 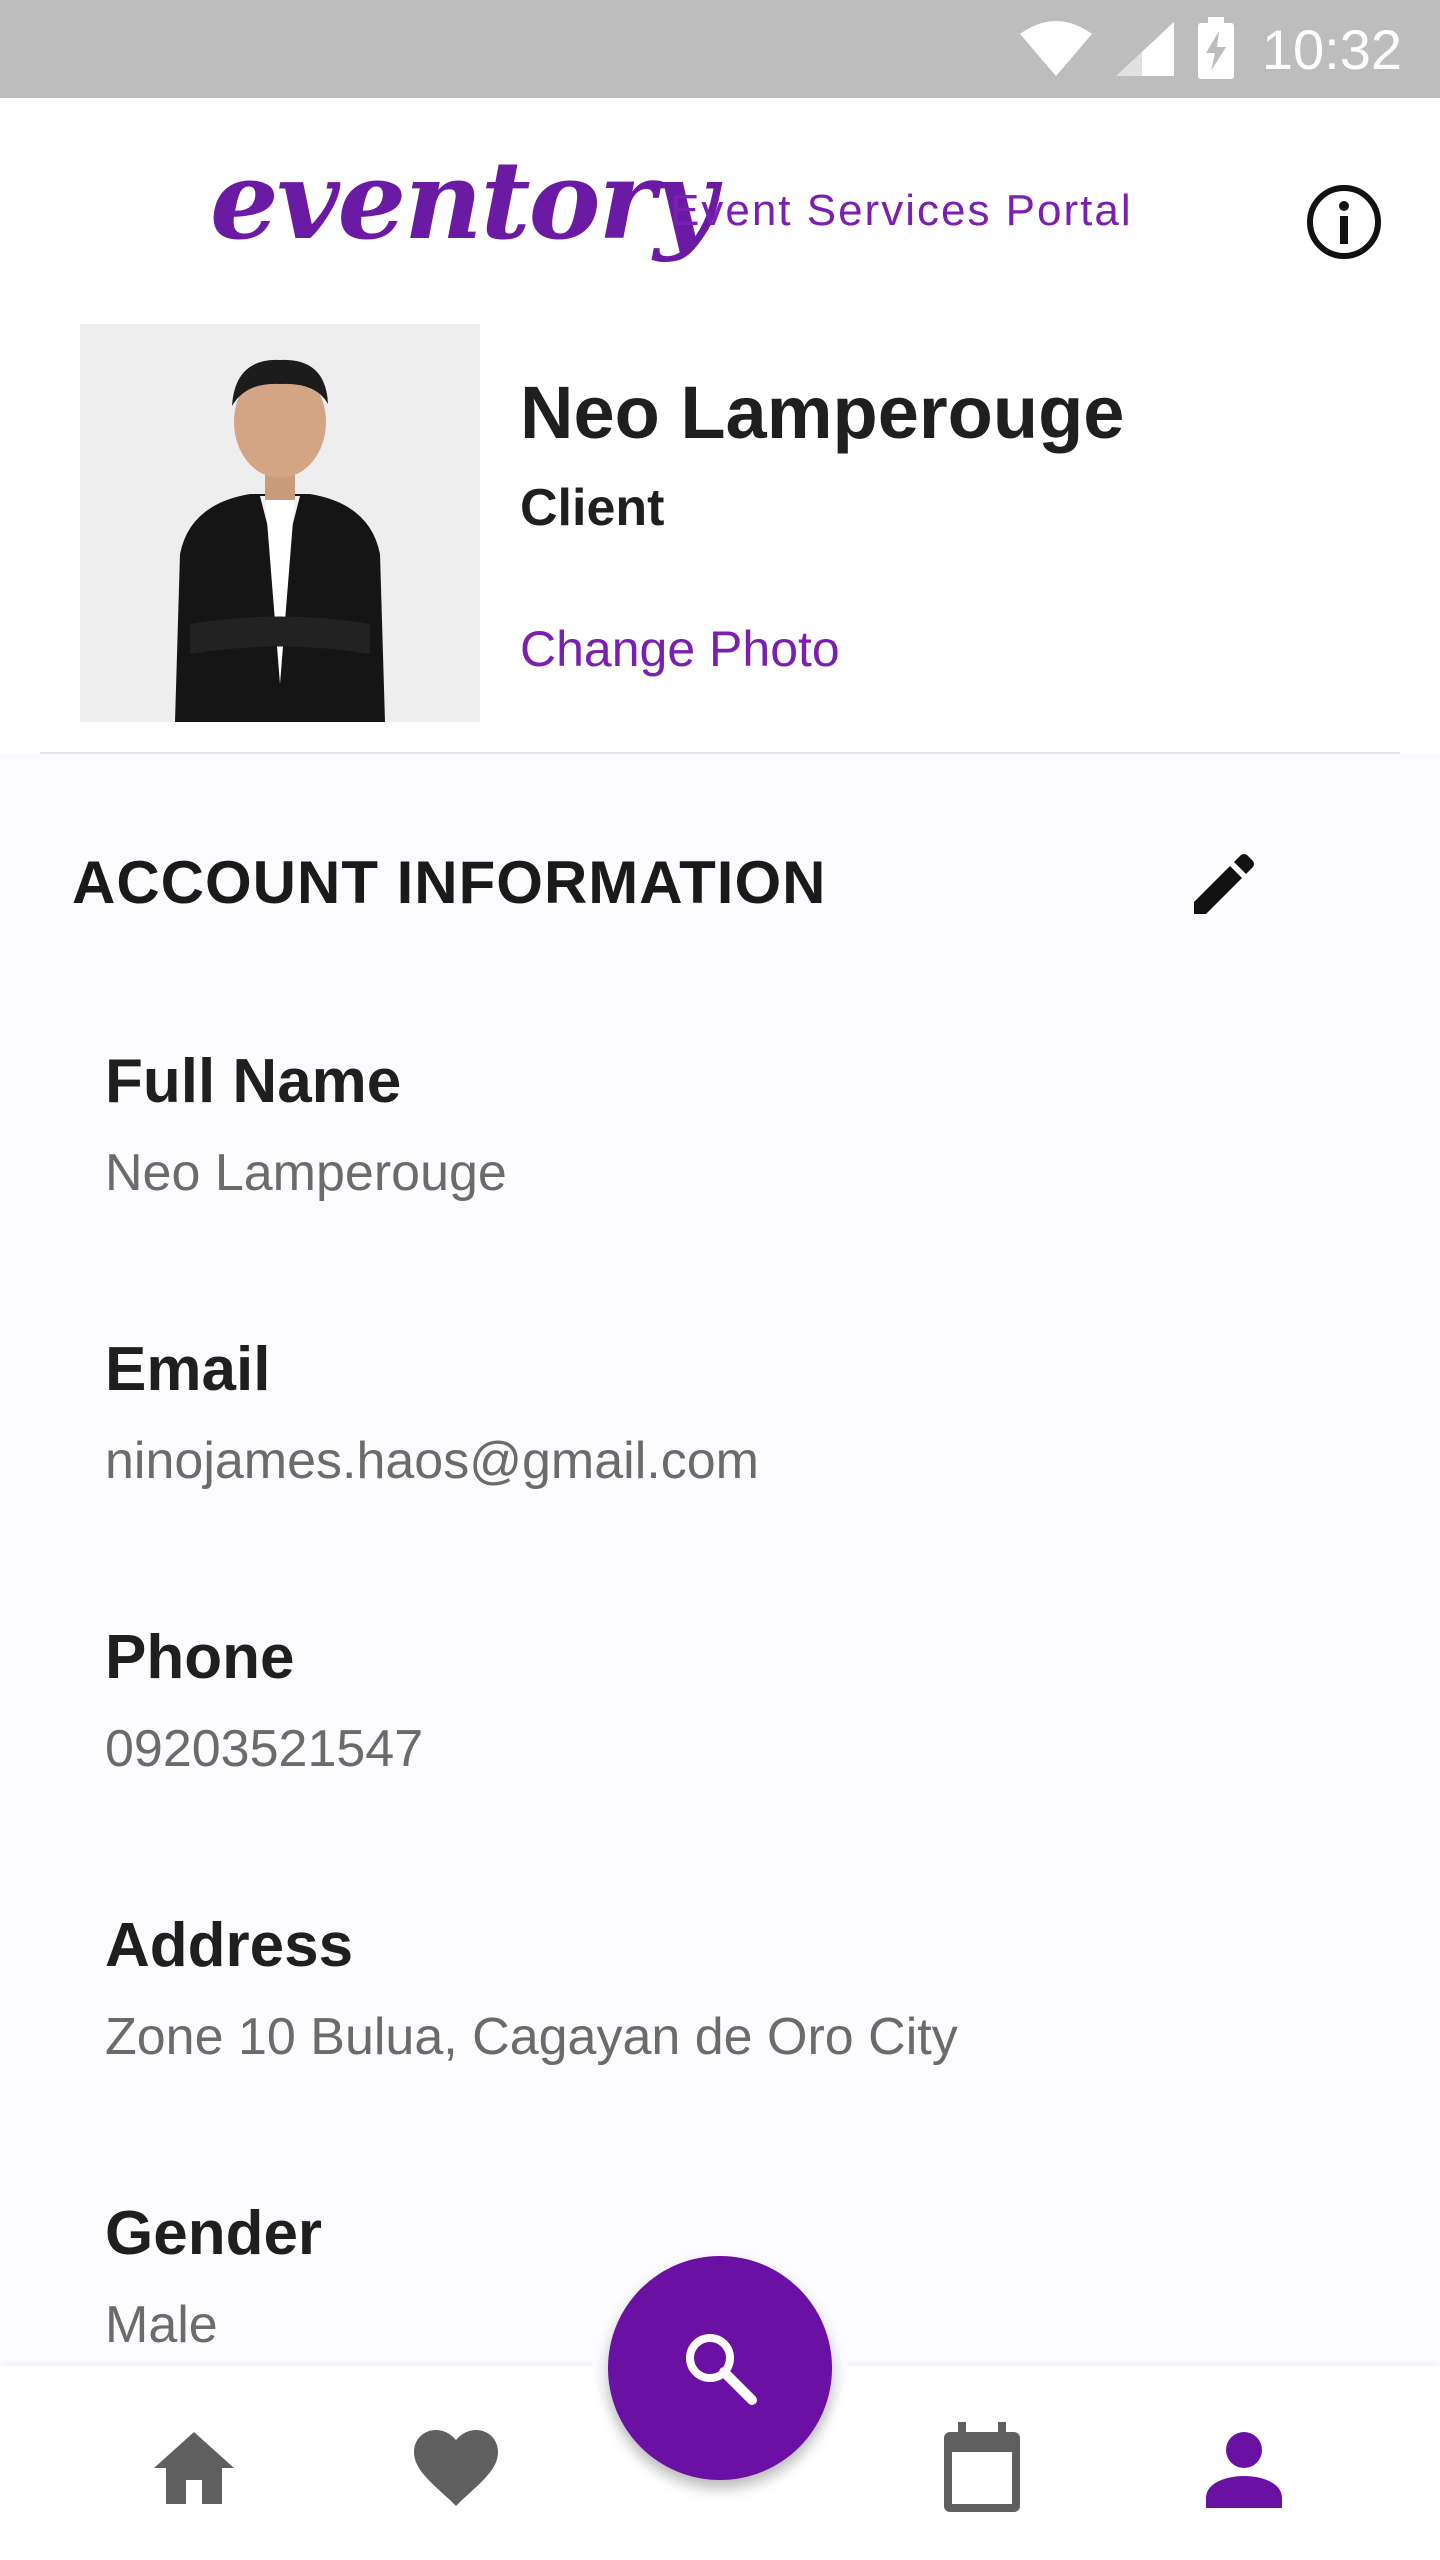 I want to click on field-label: Phone, so click(x=200, y=1657).